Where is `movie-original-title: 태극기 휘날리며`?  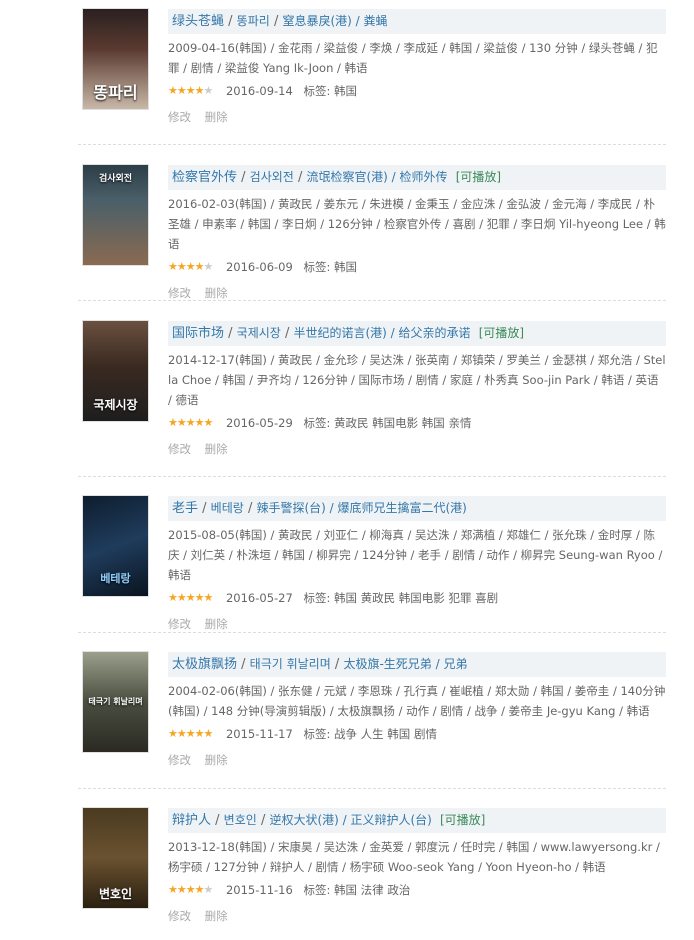 movie-original-title: 태극기 휘날리며 is located at coordinates (290, 664).